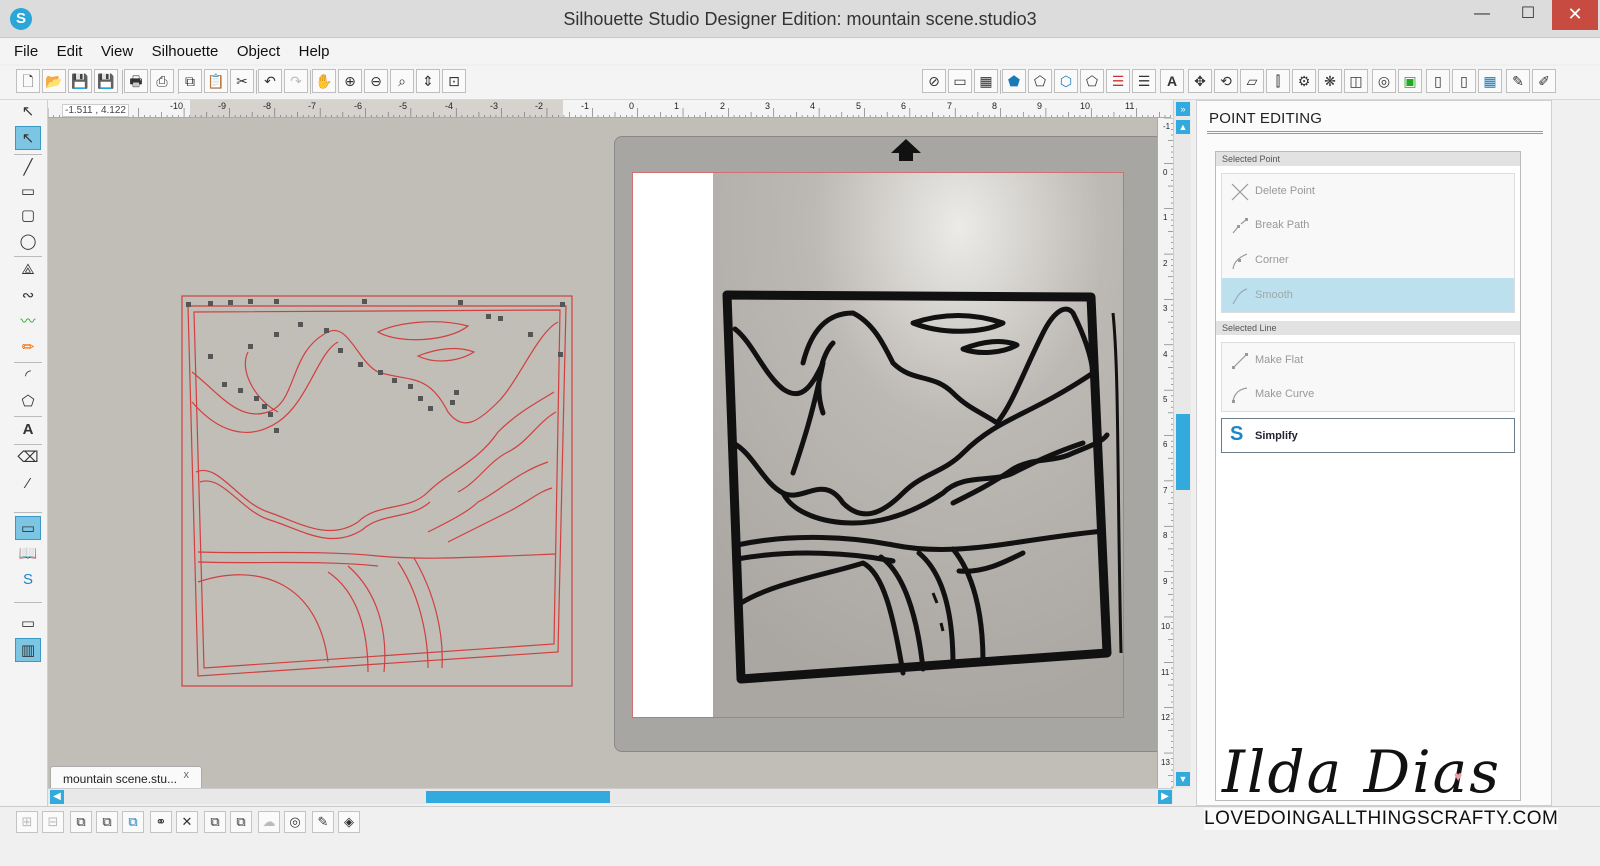 This screenshot has width=1600, height=866. What do you see at coordinates (187, 775) in the screenshot?
I see `tab-close-icon: x` at bounding box center [187, 775].